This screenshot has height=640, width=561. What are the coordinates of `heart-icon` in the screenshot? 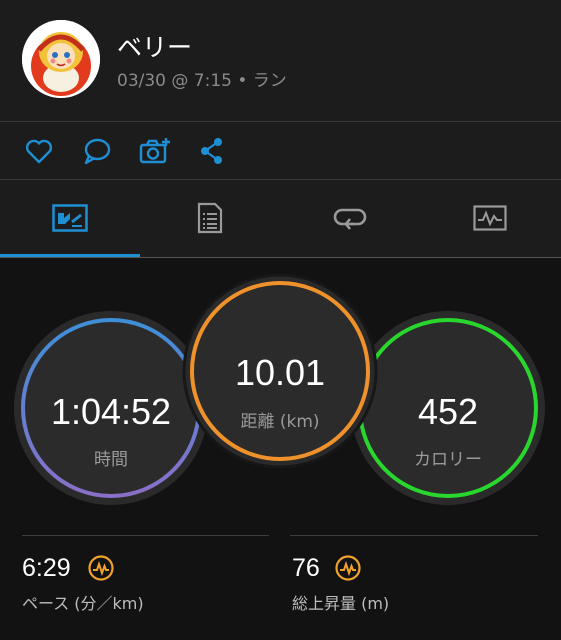 It's located at (39, 151).